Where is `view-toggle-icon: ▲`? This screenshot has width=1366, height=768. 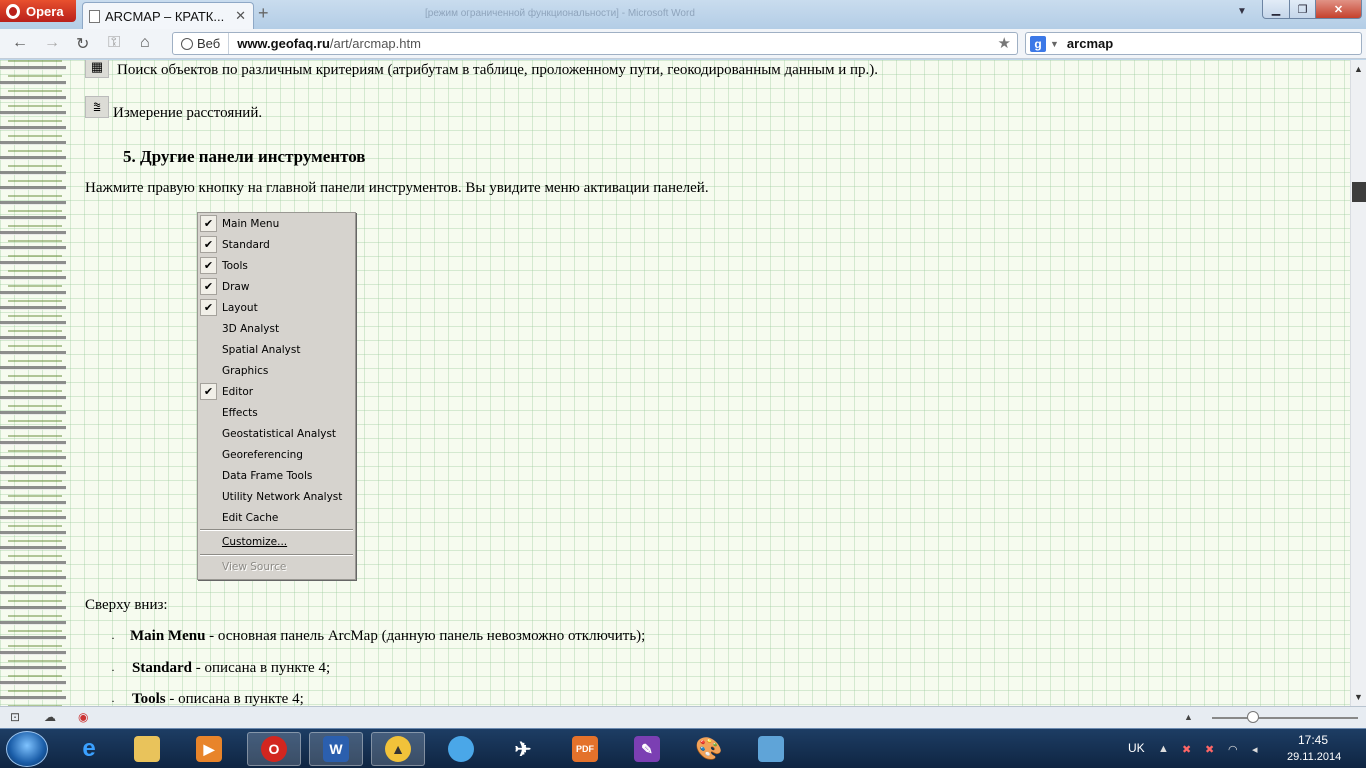
view-toggle-icon: ▲ is located at coordinates (1188, 717).